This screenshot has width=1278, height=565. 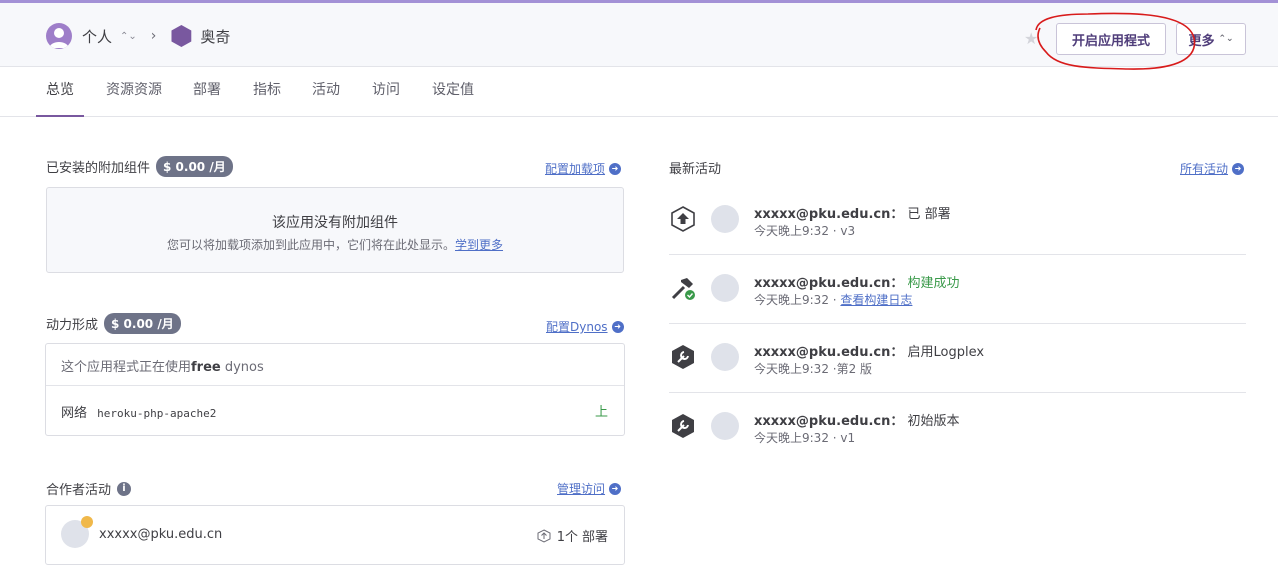 I want to click on account-label: 个人, so click(x=97, y=36).